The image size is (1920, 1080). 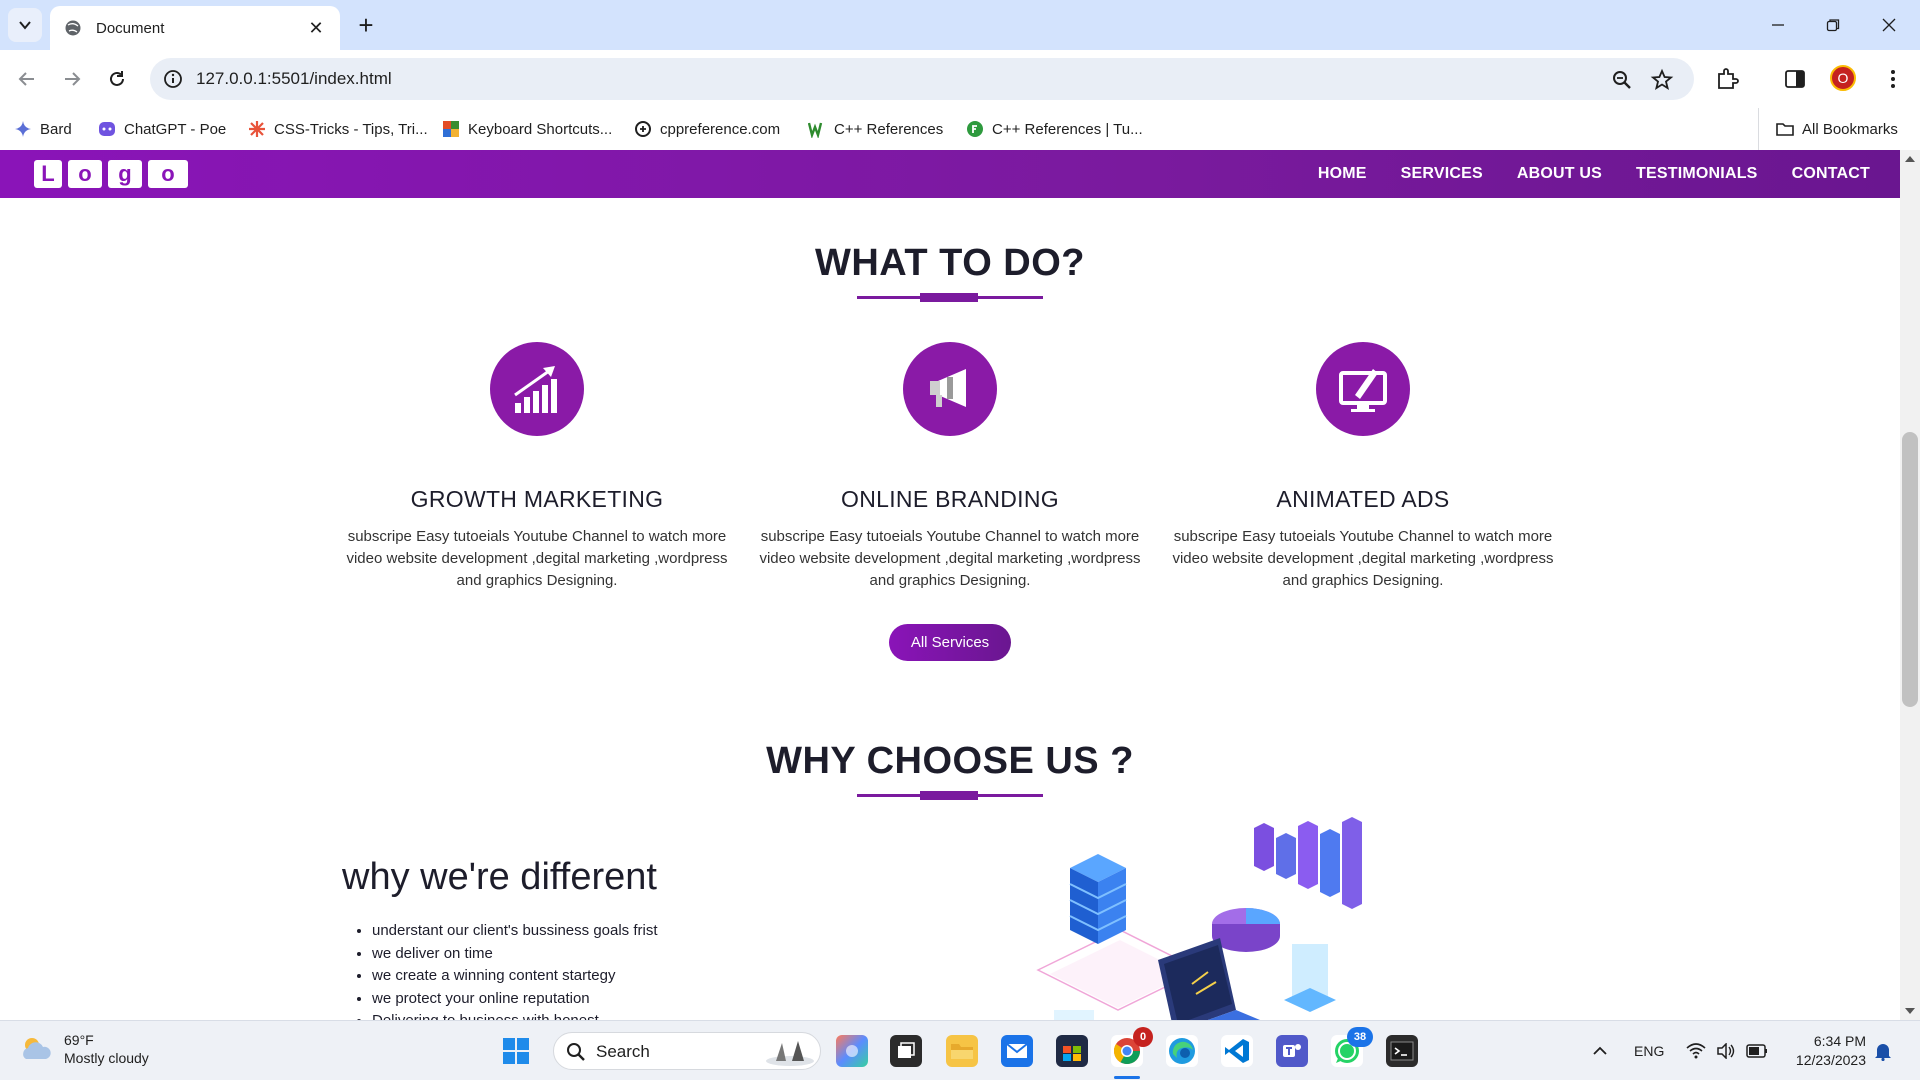 I want to click on clock-date: 12/23/2023, so click(x=1830, y=1060).